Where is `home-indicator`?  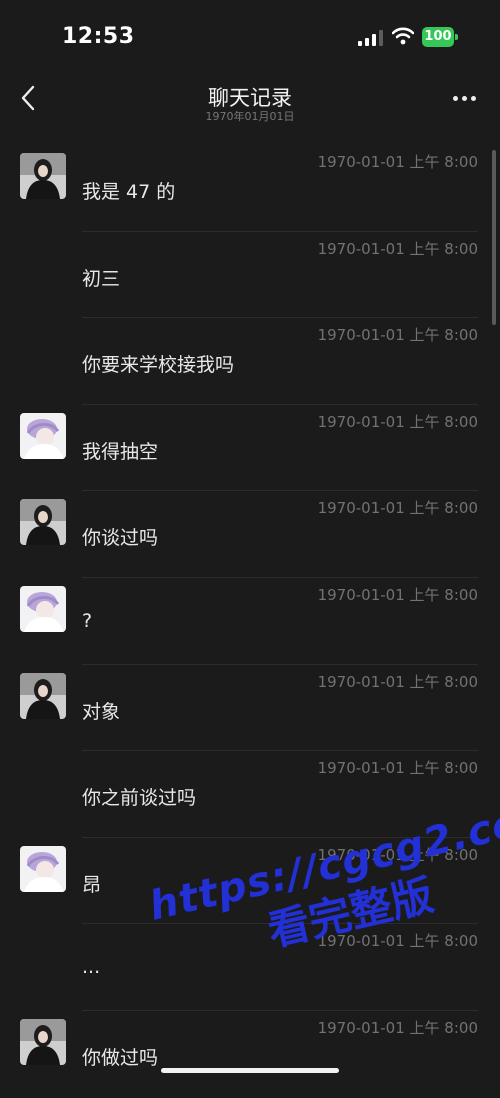 home-indicator is located at coordinates (250, 1070).